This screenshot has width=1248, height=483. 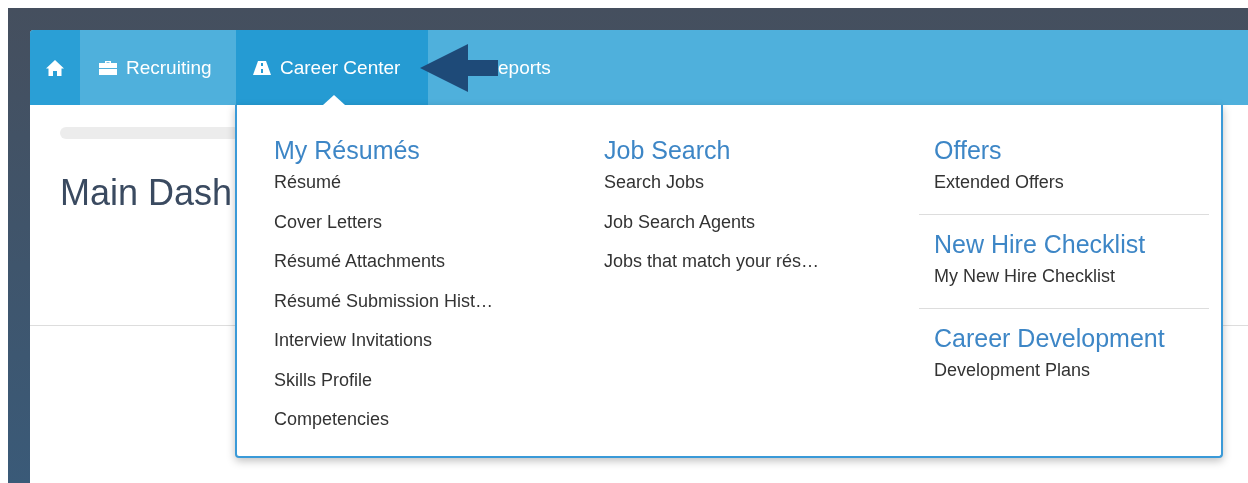 What do you see at coordinates (769, 229) in the screenshot?
I see `menu-item: Job Search Agents` at bounding box center [769, 229].